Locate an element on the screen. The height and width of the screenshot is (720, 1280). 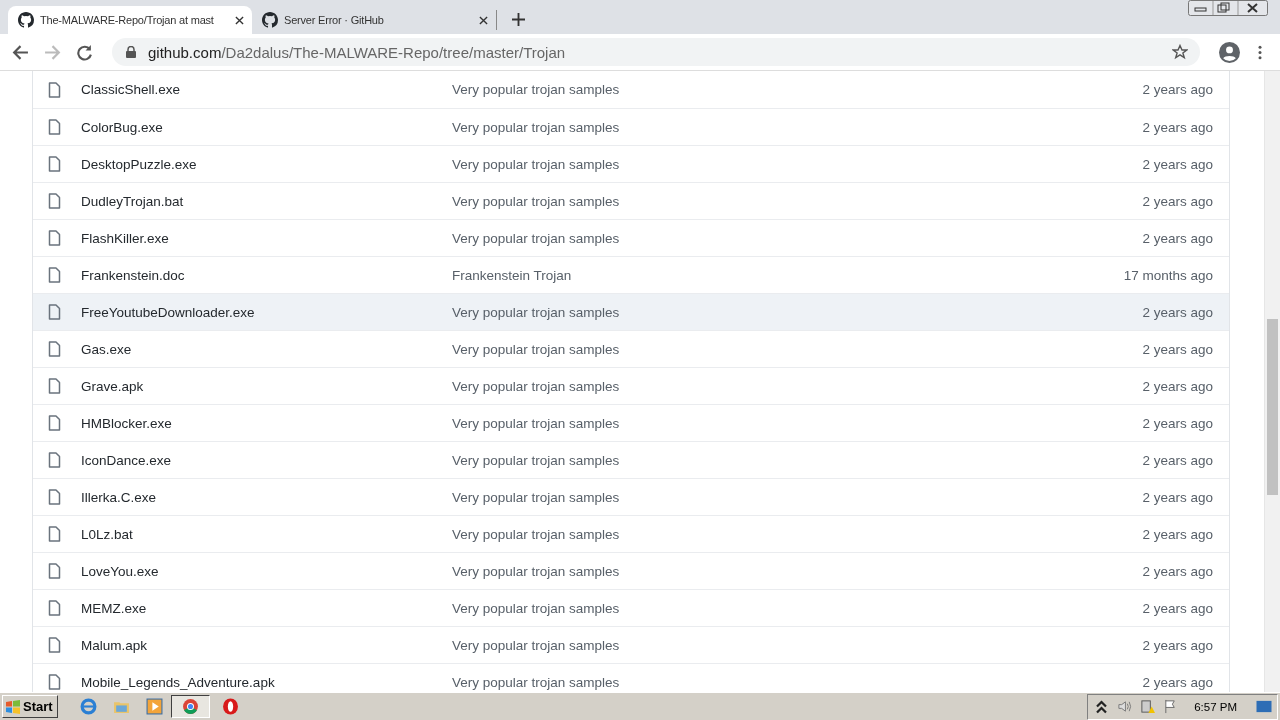
file-row: DesktopPuzzle.exe Very popular trojan samples 2 years ago is located at coordinates (631, 163).